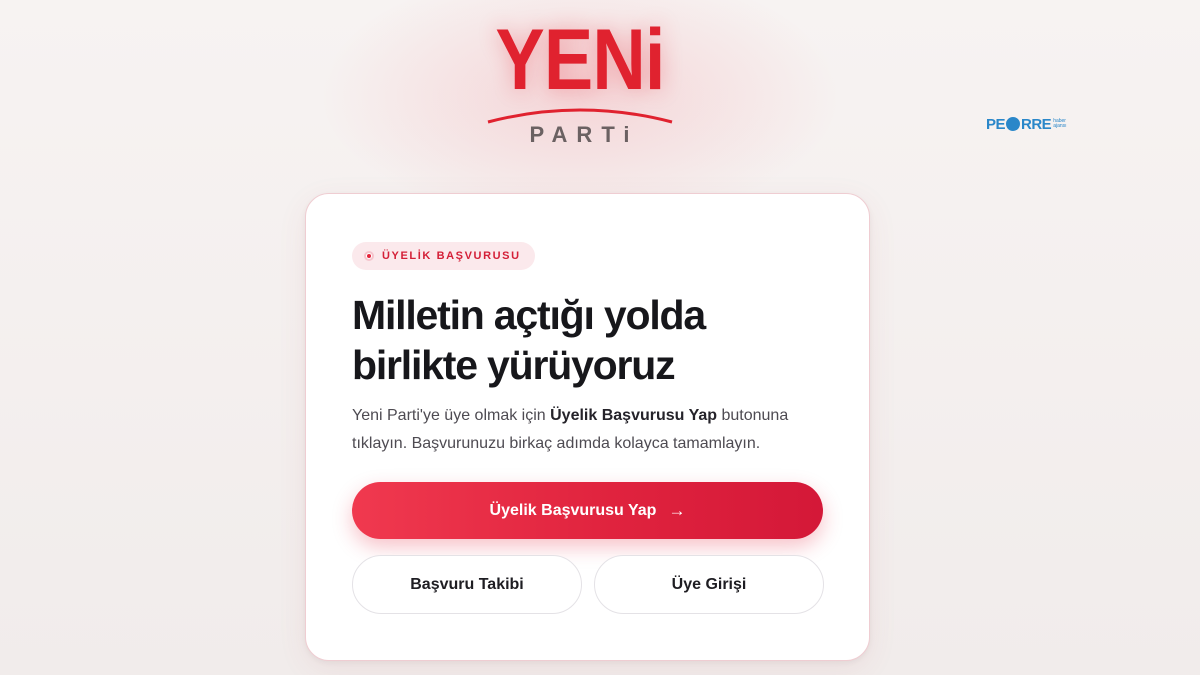 This screenshot has width=1200, height=675. Describe the element at coordinates (677, 510) in the screenshot. I see `arrow-right-icon: →` at that location.